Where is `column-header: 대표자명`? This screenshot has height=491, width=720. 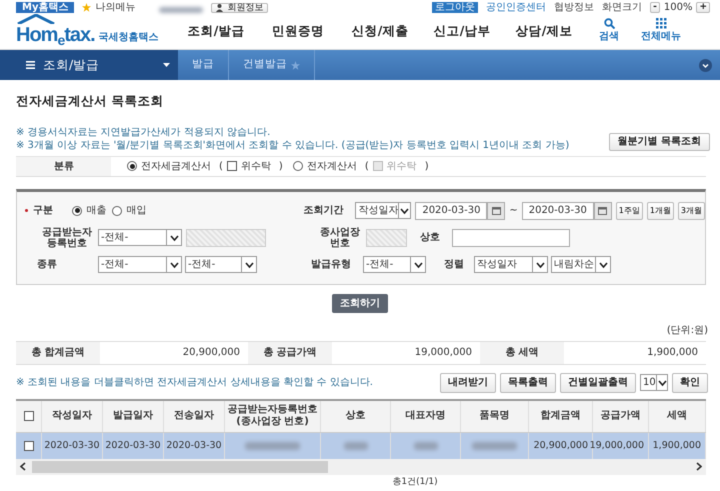
column-header: 대표자명 is located at coordinates (426, 416).